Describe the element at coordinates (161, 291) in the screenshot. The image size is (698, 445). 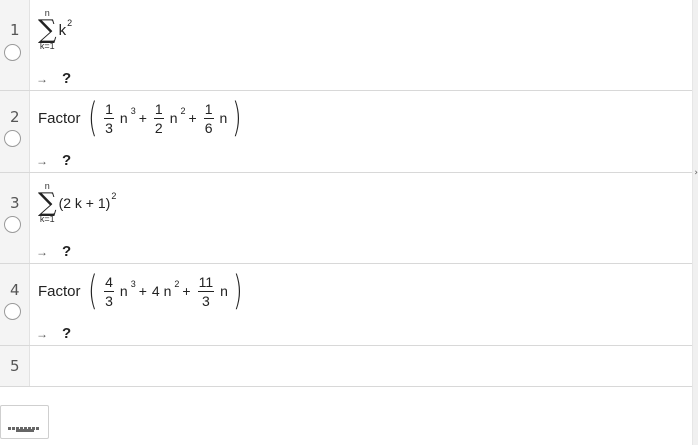
I see `term: 4 n` at that location.